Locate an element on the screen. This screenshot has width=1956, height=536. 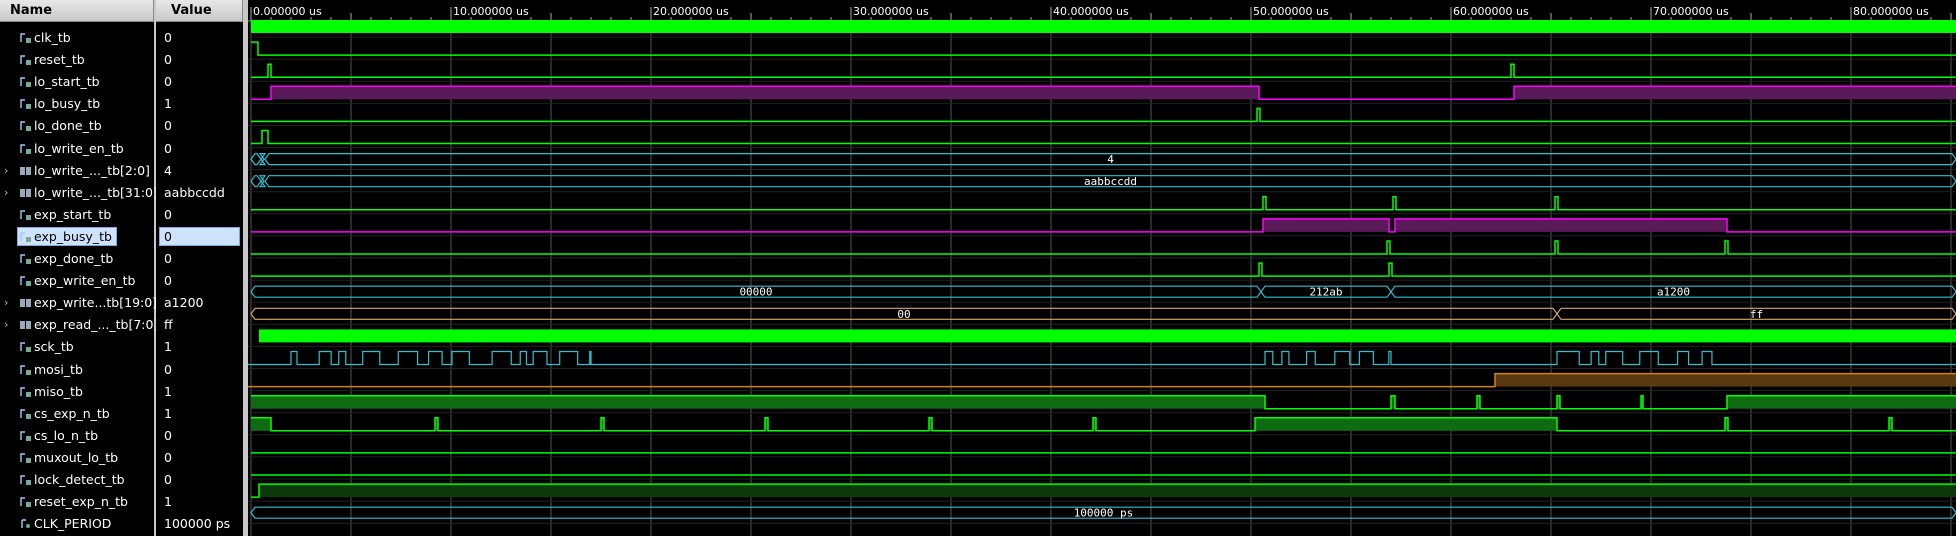
value-cell-miso-tb: 1 is located at coordinates (199, 392).